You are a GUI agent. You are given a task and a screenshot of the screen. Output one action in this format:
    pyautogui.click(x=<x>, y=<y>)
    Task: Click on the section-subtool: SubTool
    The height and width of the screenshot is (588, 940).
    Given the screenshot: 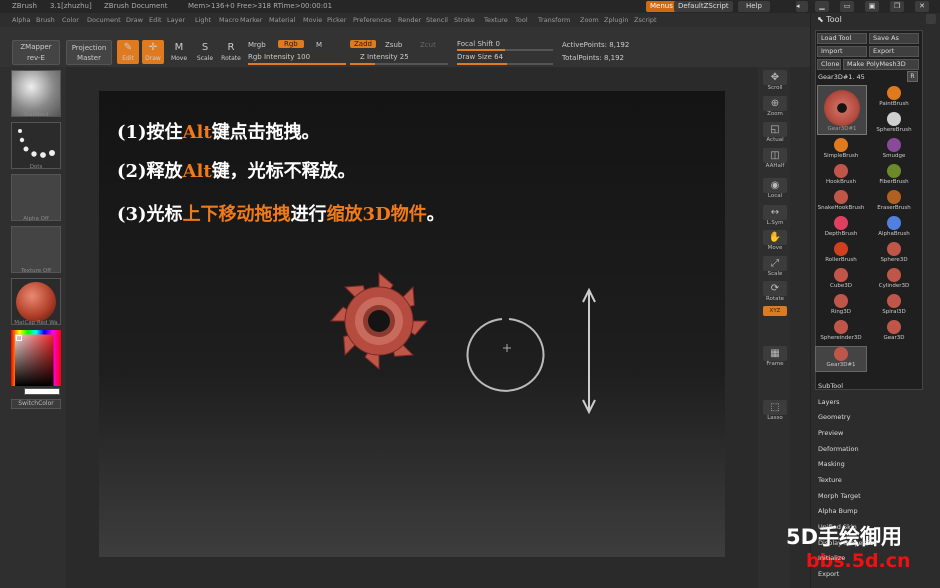 What is the action you would take?
    pyautogui.click(x=830, y=386)
    